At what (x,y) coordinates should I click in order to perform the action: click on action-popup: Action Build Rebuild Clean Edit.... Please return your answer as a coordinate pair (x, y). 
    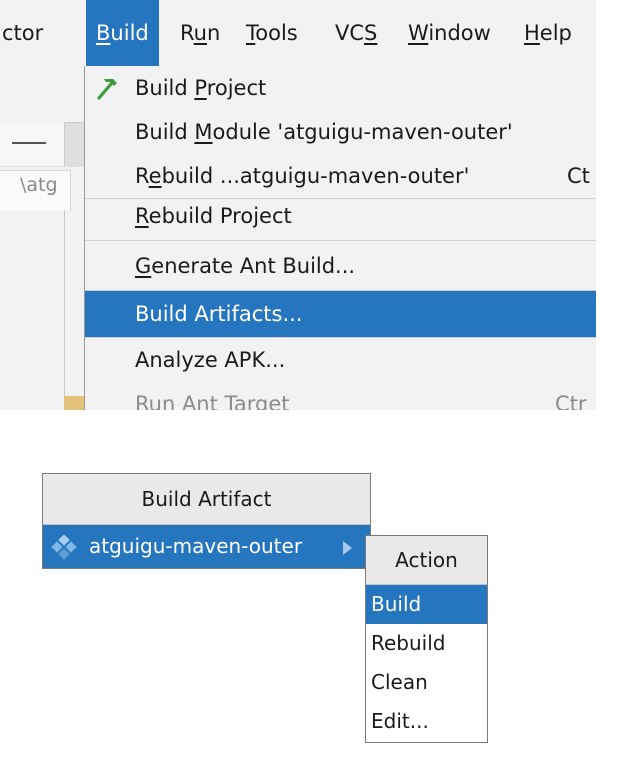
    Looking at the image, I should click on (426, 639).